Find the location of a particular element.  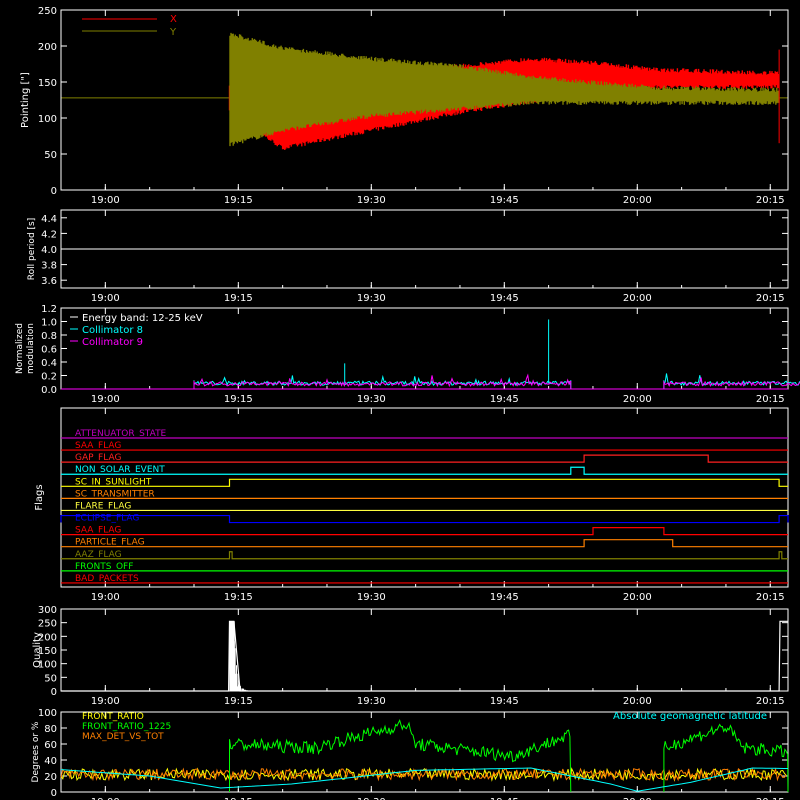

legend-y-label: Y is located at coordinates (173, 32).